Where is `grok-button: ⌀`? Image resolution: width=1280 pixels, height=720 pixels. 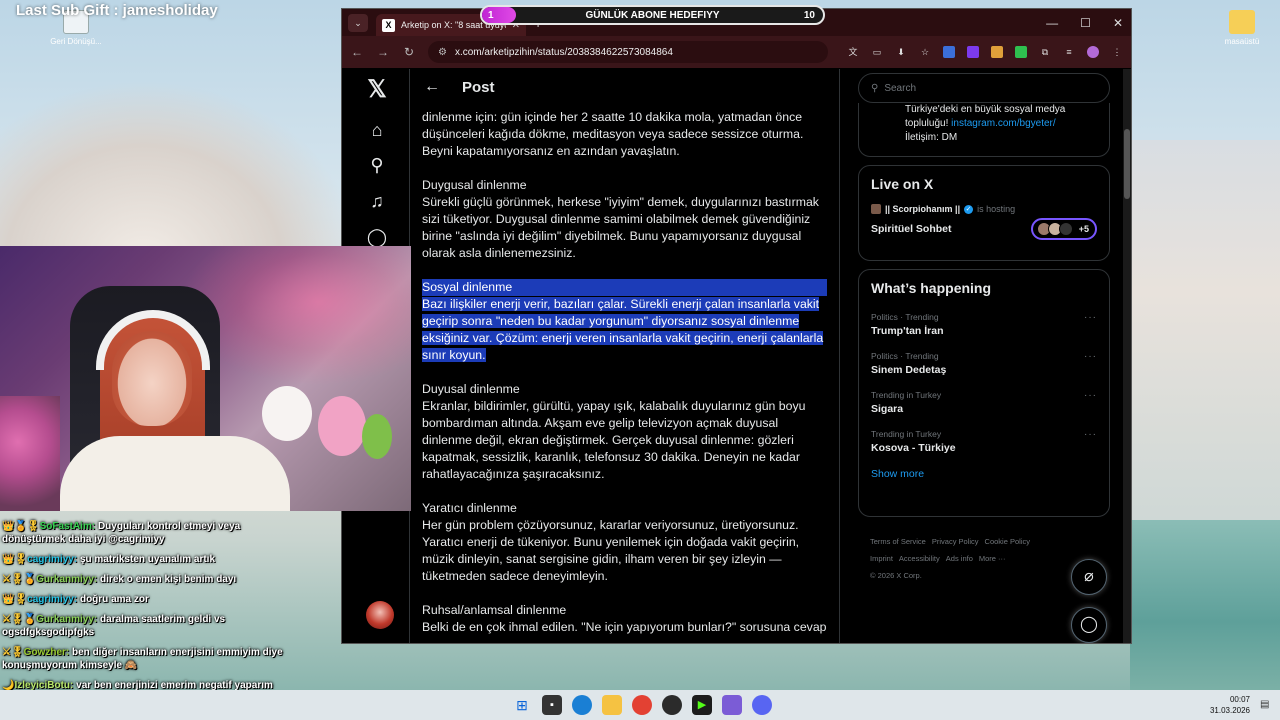
grok-button: ⌀ is located at coordinates (1089, 577).